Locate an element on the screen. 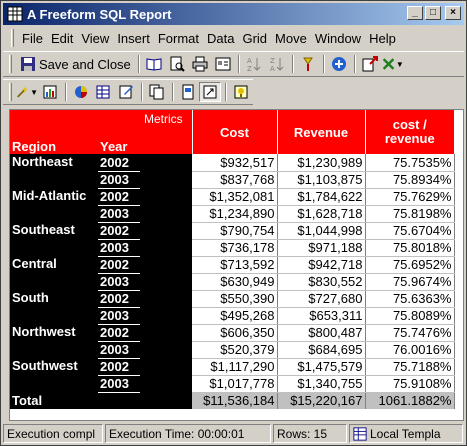  menu-insert: Insert is located at coordinates (133, 38).